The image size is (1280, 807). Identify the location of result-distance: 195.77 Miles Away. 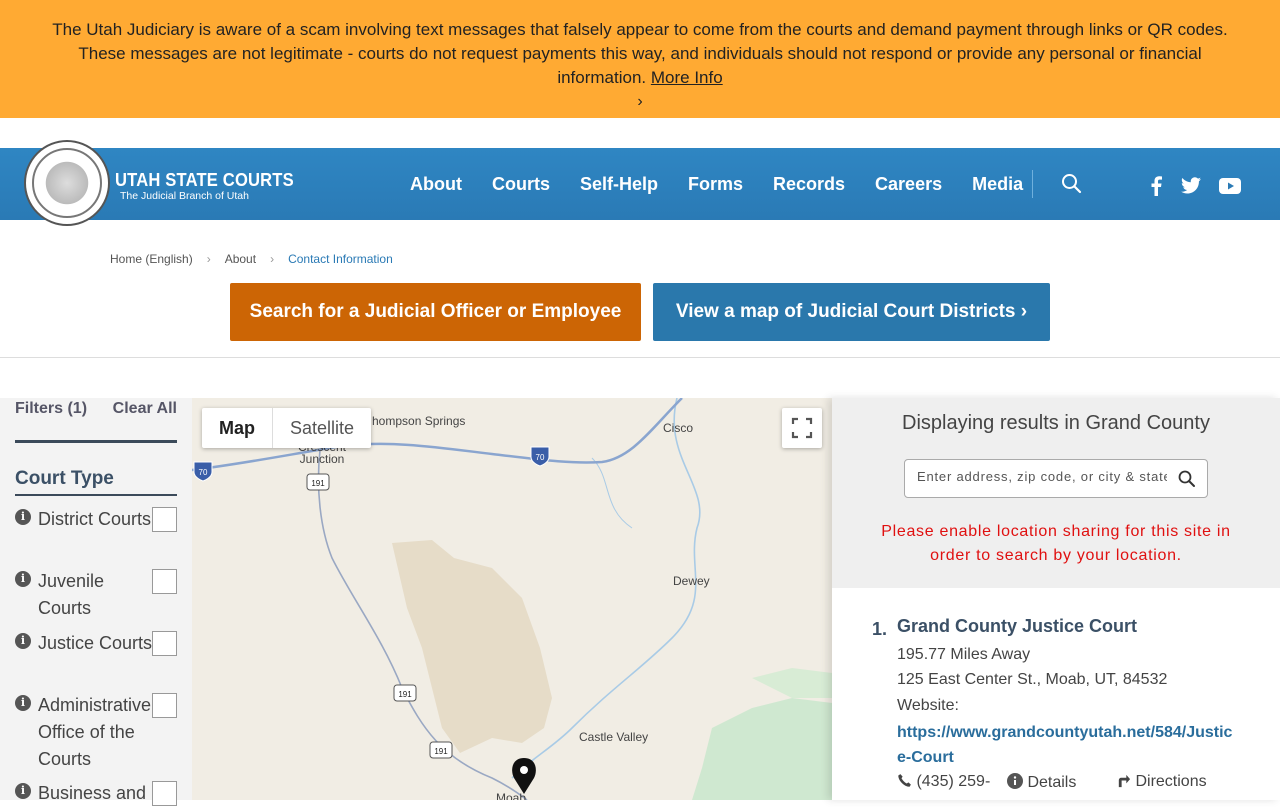
(964, 654).